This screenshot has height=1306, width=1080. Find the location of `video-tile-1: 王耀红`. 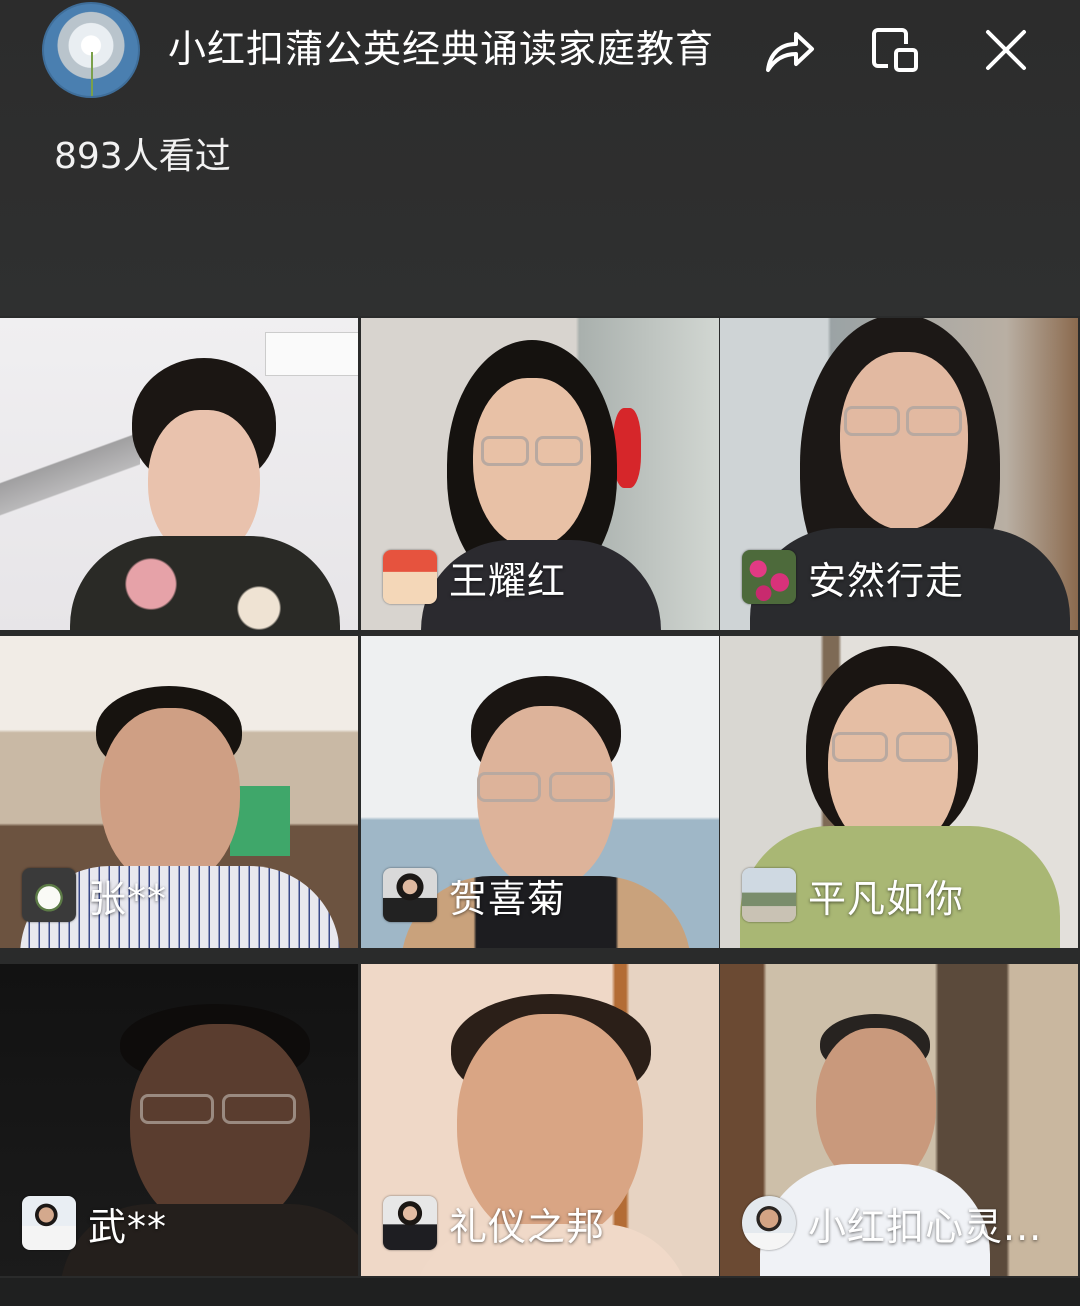

video-tile-1: 王耀红 is located at coordinates (540, 474).